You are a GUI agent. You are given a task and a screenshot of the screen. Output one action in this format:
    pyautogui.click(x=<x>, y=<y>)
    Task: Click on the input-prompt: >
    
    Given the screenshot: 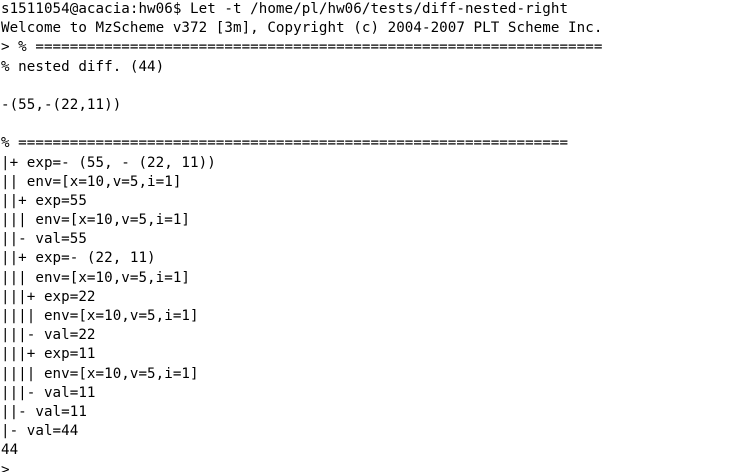 What is the action you would take?
    pyautogui.click(x=372, y=466)
    